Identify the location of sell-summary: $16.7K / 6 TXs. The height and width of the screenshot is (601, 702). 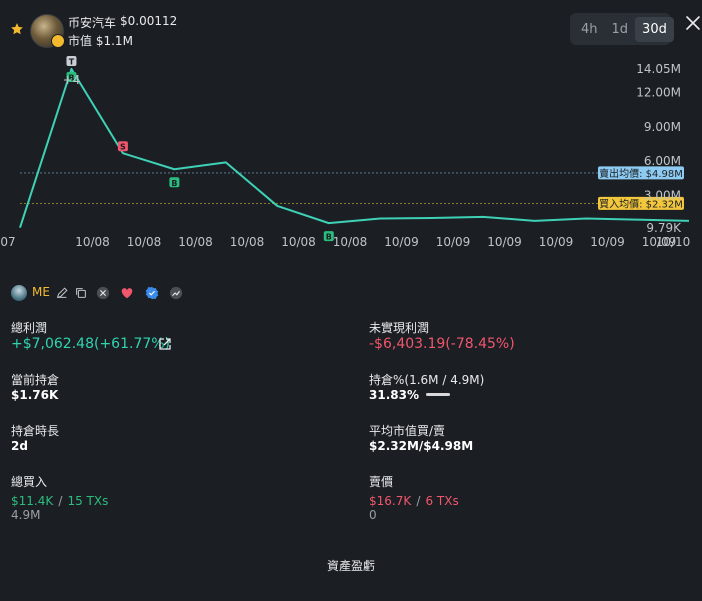
(414, 499).